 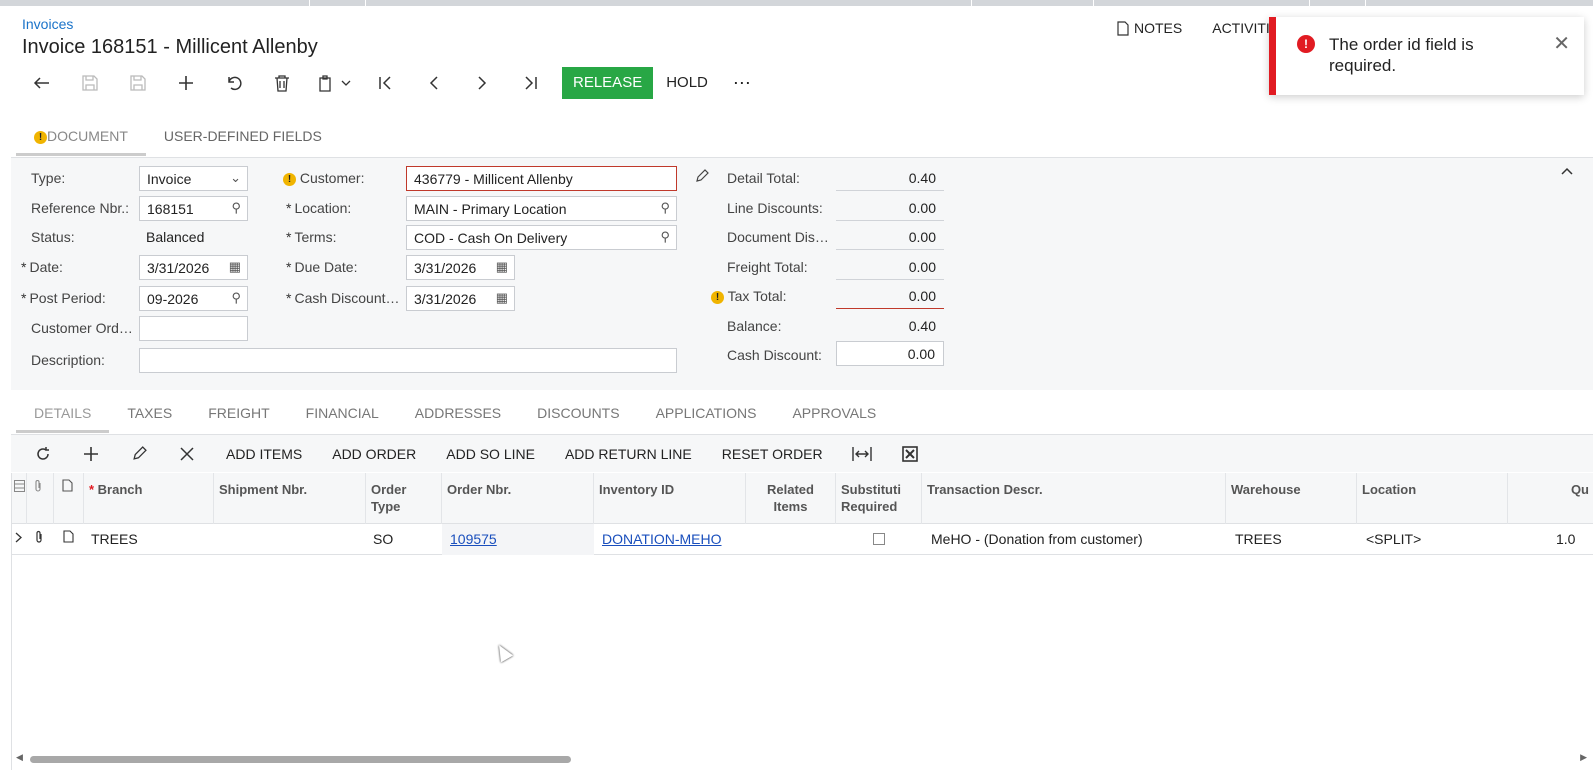 I want to click on type-select: Invoice ⌄, so click(x=193, y=178).